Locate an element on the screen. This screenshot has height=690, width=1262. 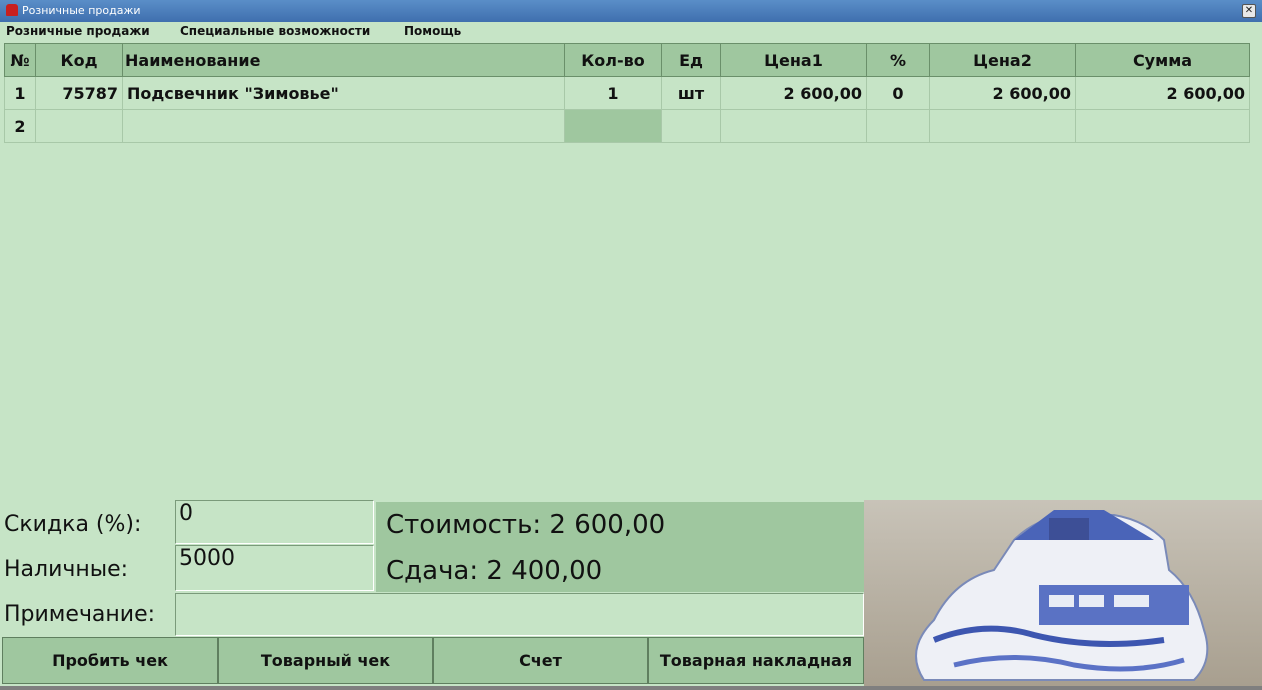
title-bar: Розничные продажи ✕ is located at coordinates (631, 11).